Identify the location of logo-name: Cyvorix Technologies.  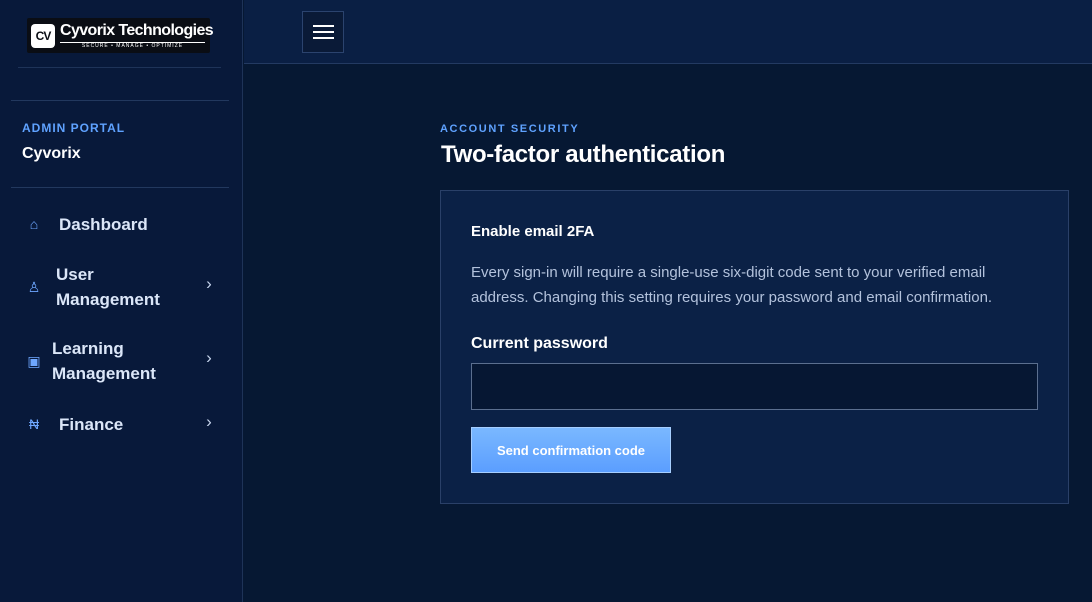
(137, 30).